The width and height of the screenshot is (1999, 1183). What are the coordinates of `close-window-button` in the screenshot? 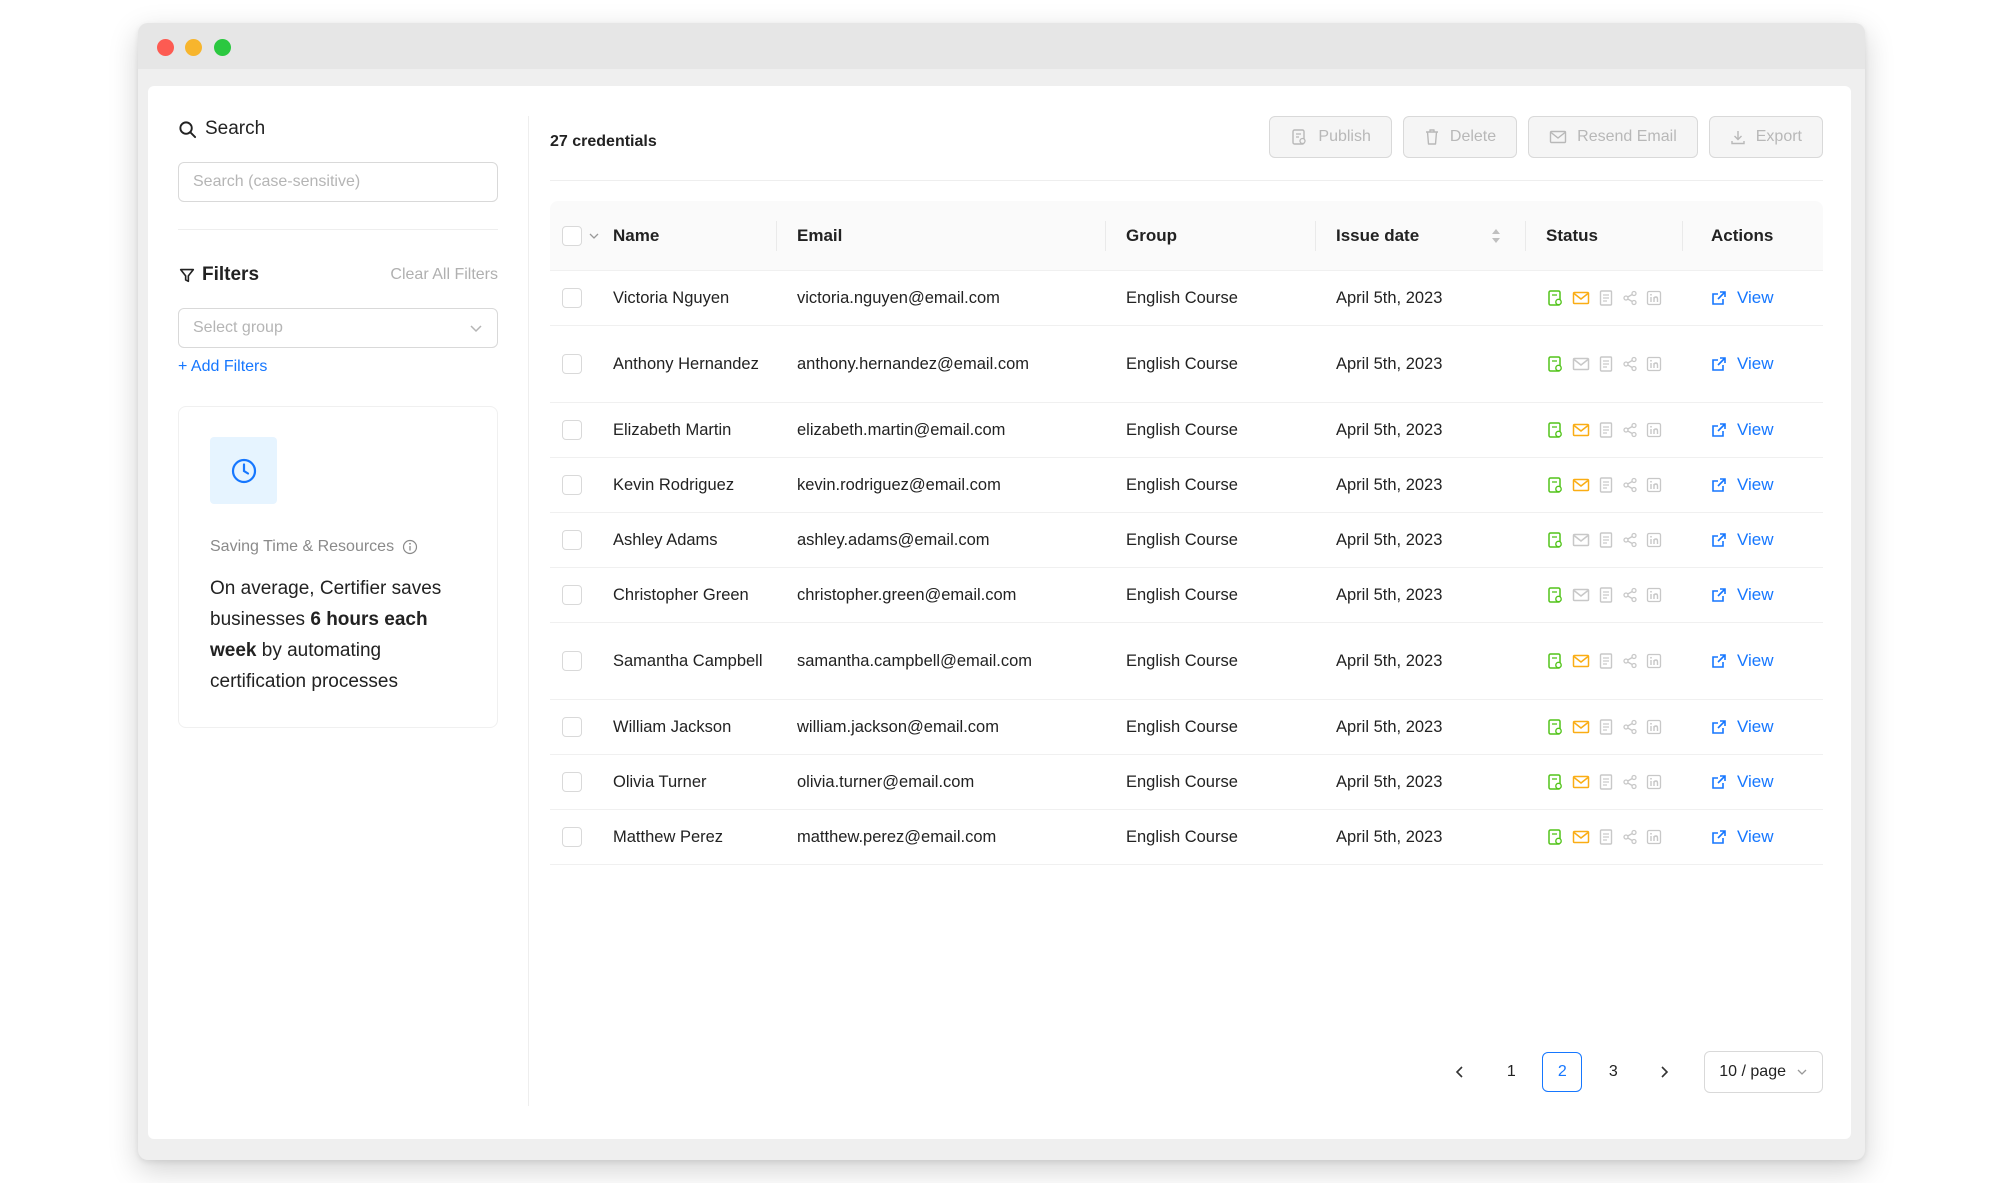 It's located at (165, 47).